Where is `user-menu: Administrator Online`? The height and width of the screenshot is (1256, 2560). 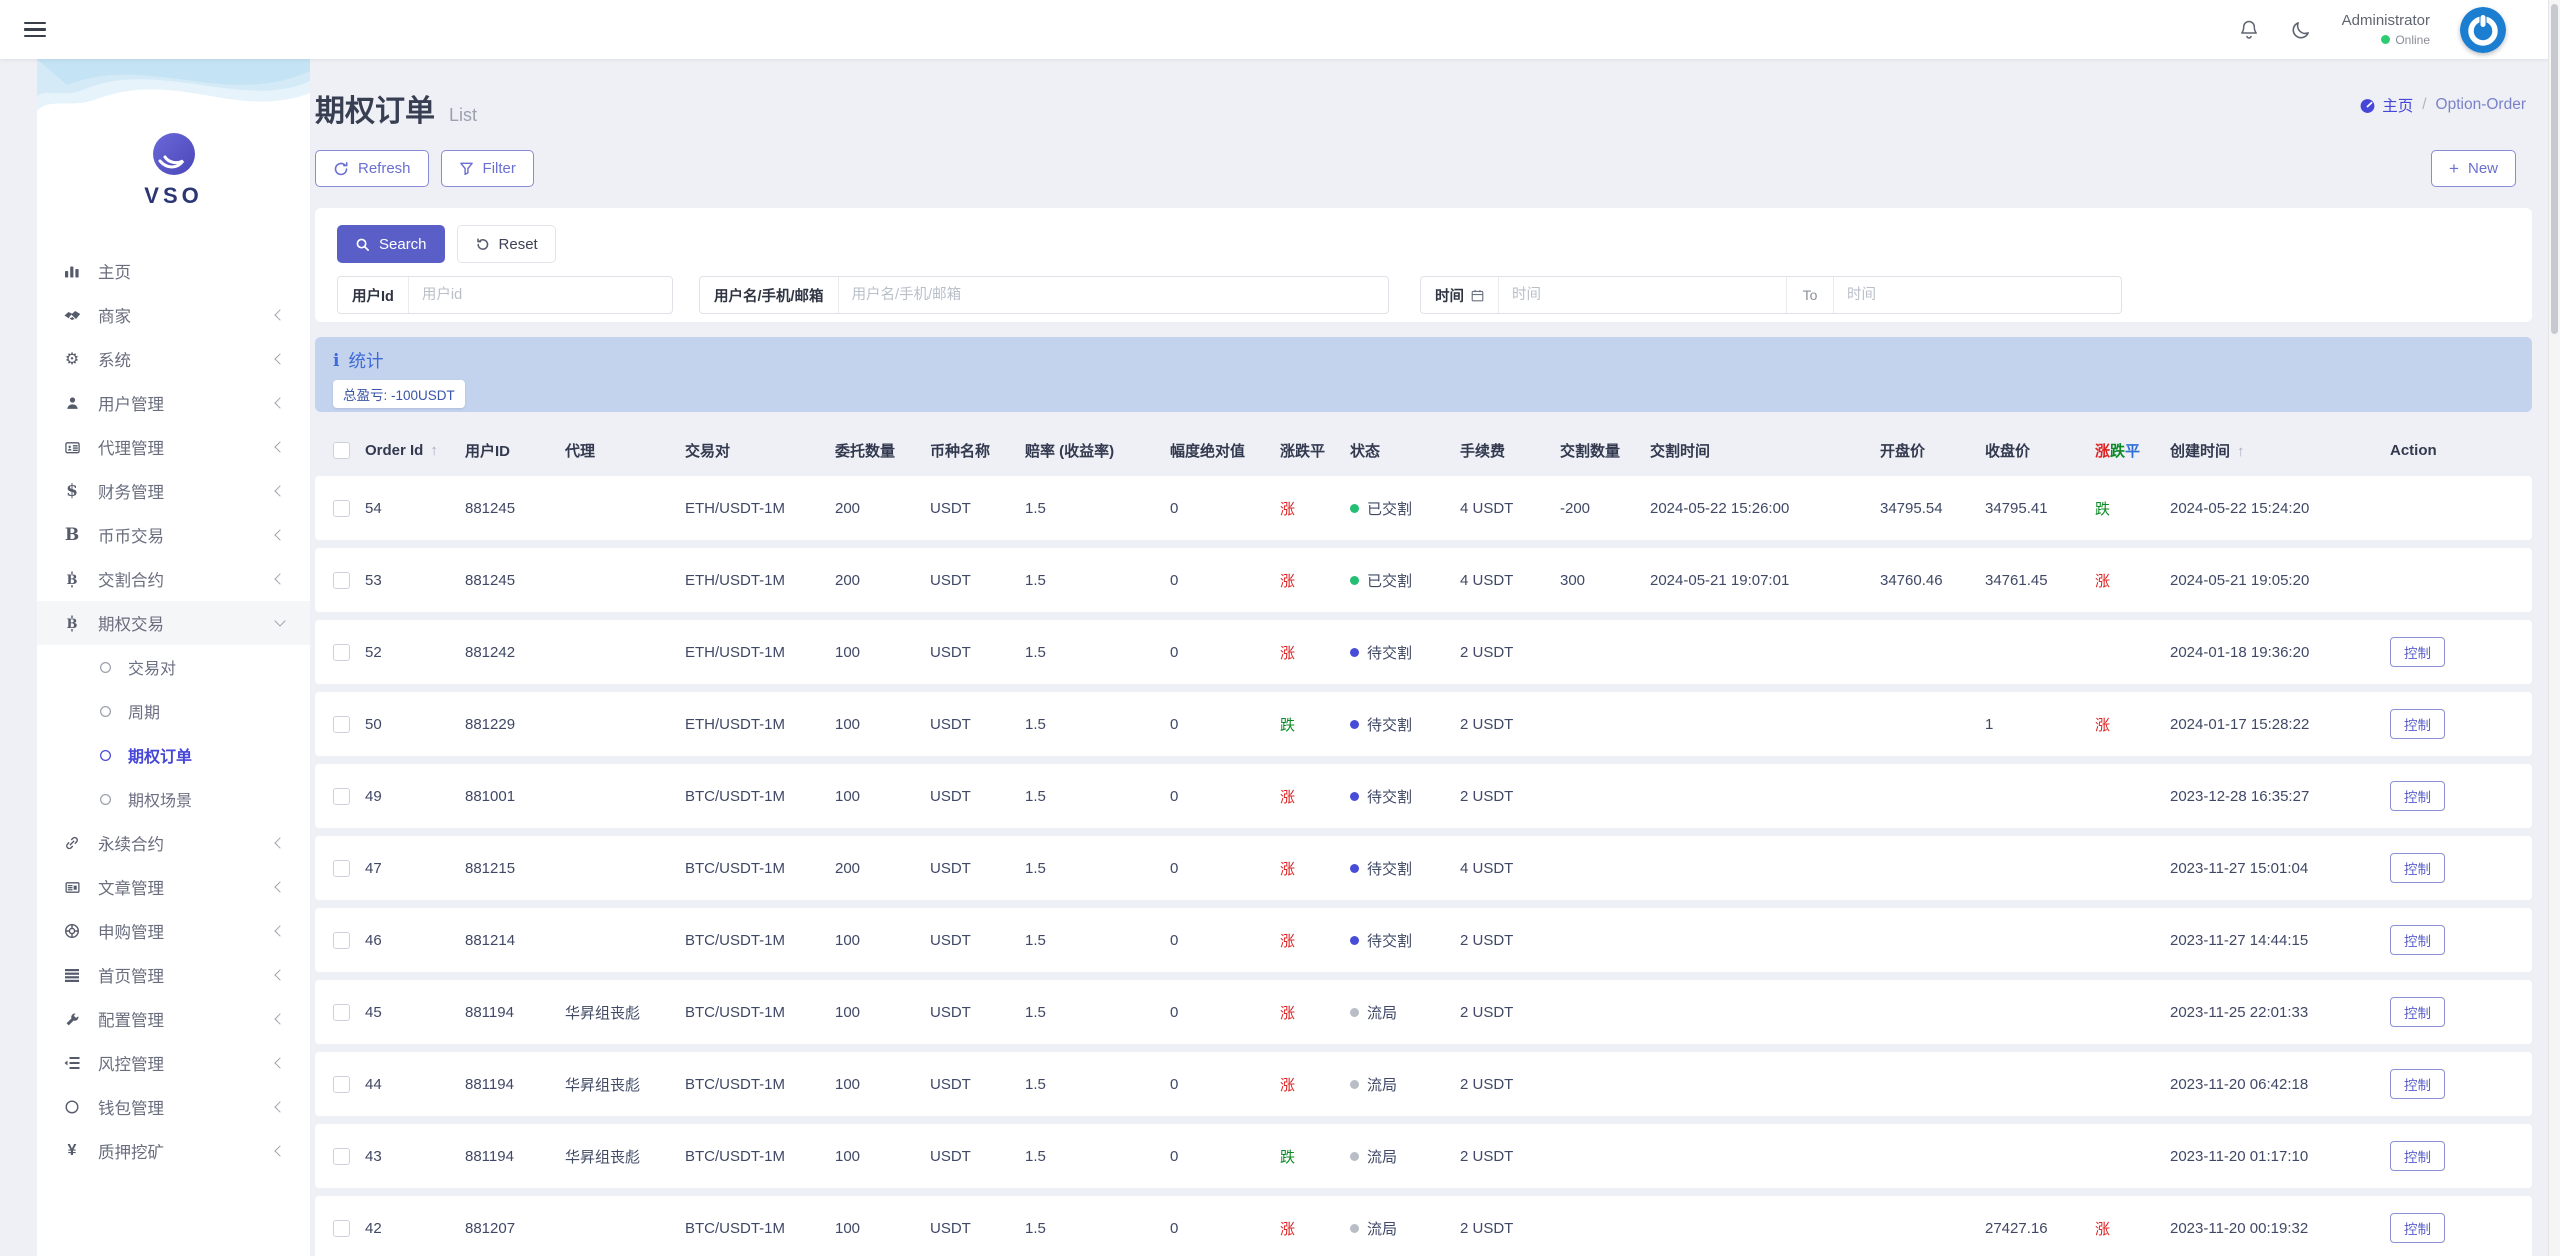 user-menu: Administrator Online is located at coordinates (2386, 29).